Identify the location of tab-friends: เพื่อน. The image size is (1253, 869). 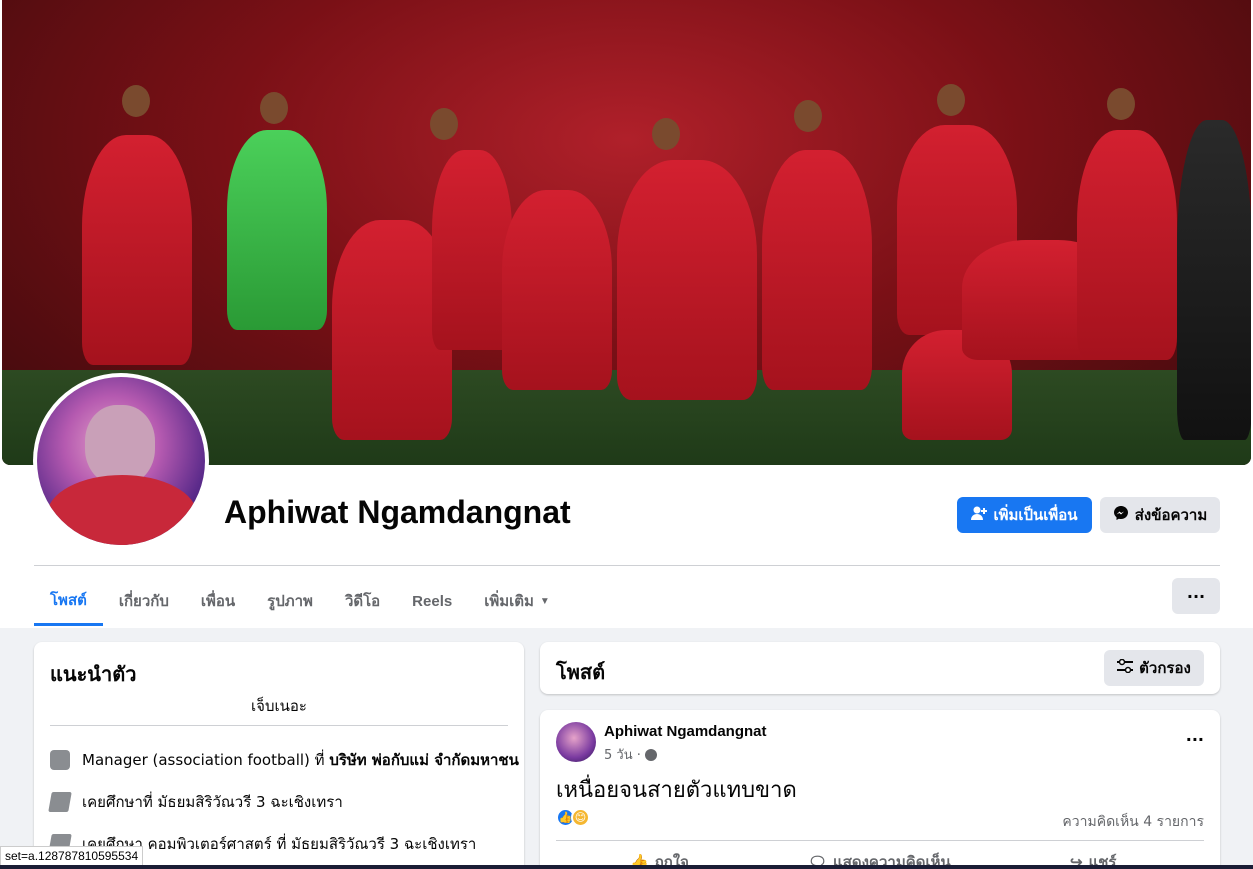
(218, 601).